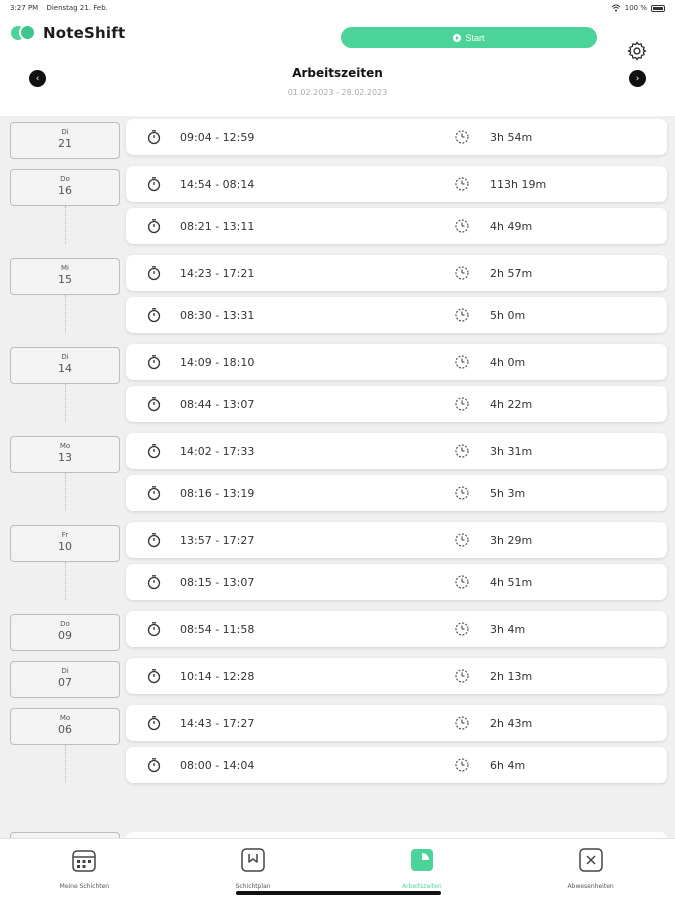 This screenshot has width=675, height=900. What do you see at coordinates (511, 582) in the screenshot?
I see `duration: 4h 51m` at bounding box center [511, 582].